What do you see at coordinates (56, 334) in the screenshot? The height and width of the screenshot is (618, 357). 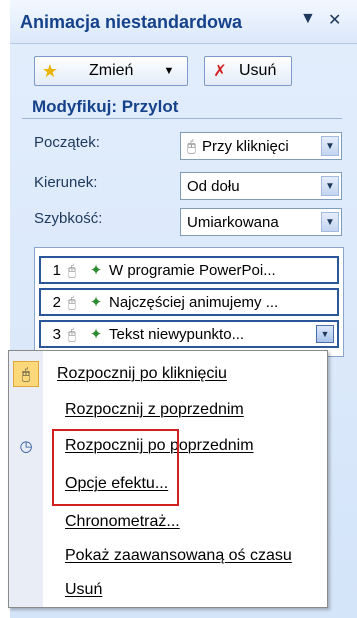 I see `effect-number: 3` at bounding box center [56, 334].